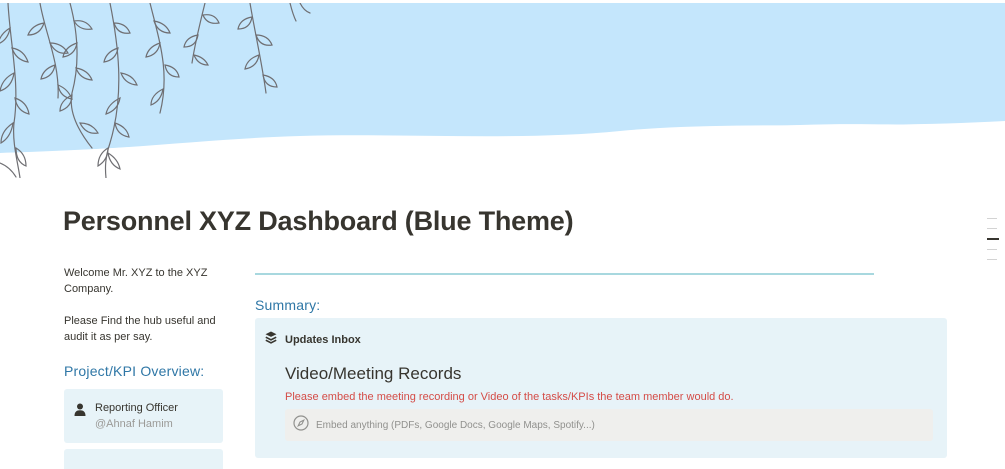 The height and width of the screenshot is (469, 1005). What do you see at coordinates (136, 408) in the screenshot?
I see `officer-title: Reporting Officer` at bounding box center [136, 408].